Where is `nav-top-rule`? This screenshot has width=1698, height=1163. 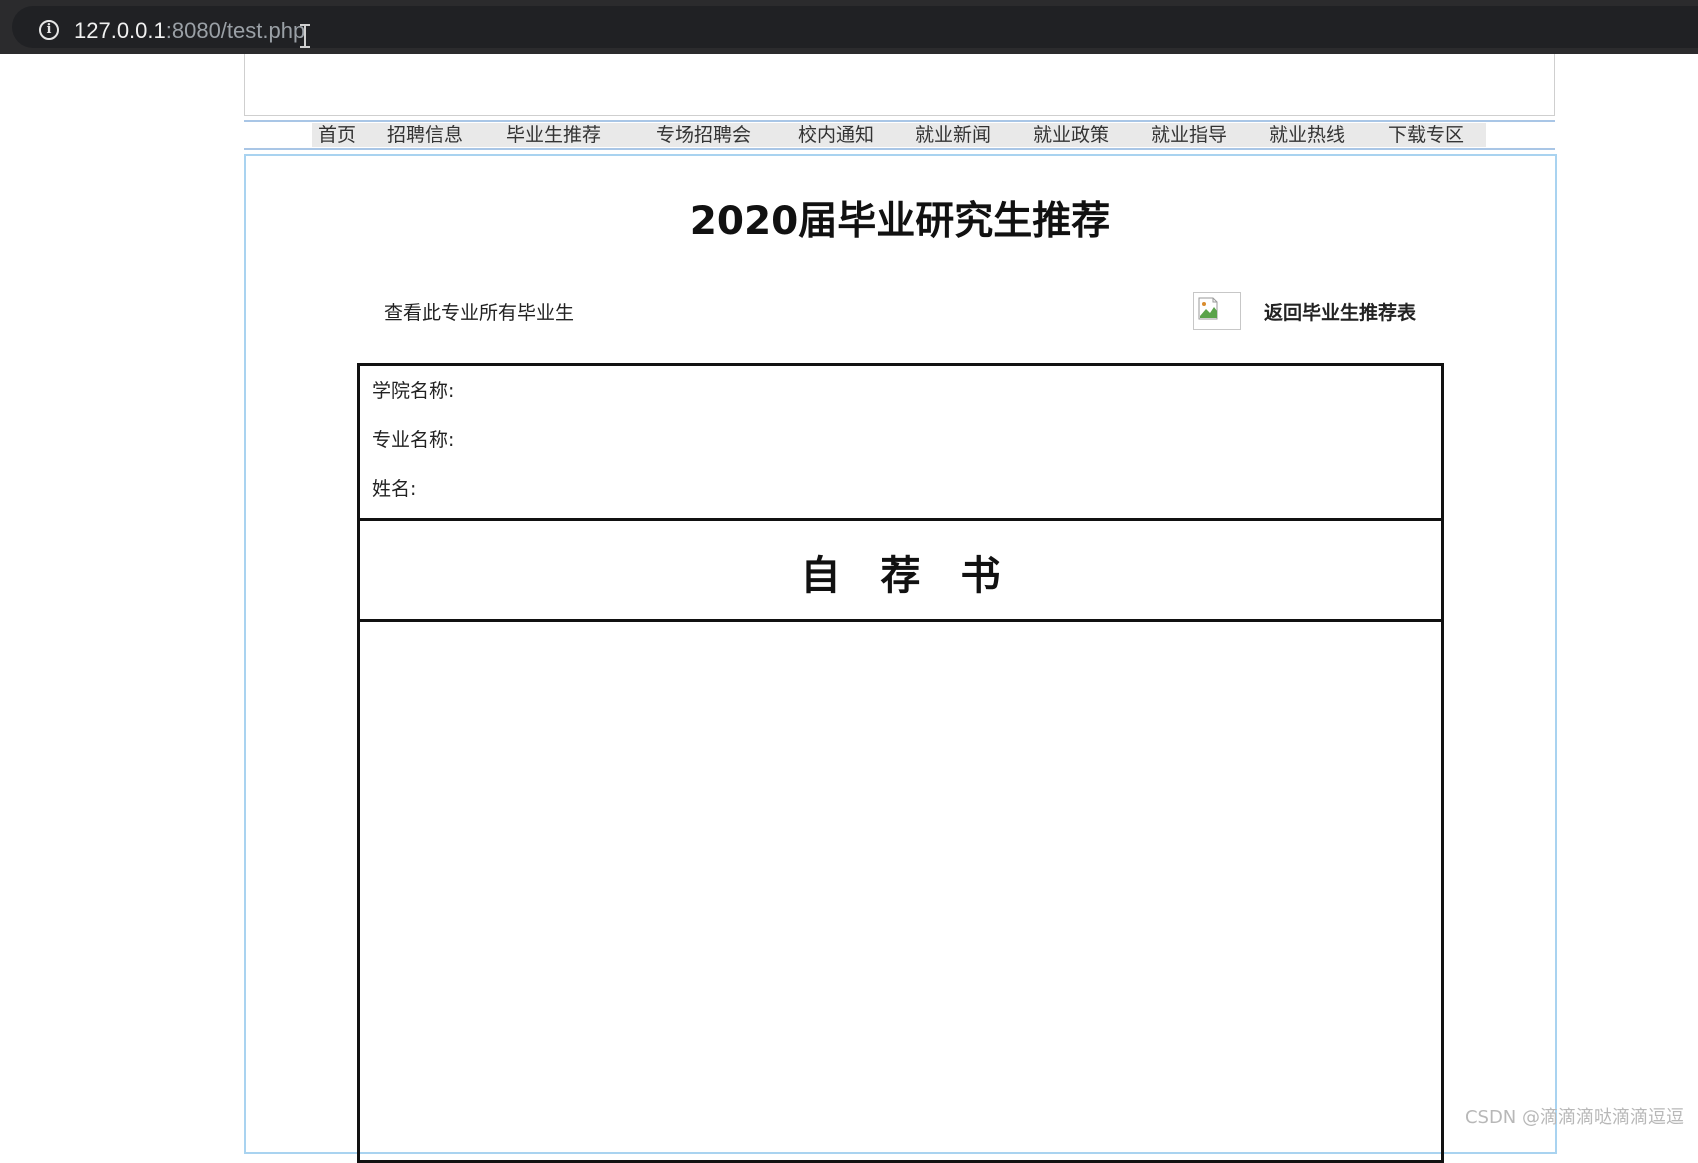 nav-top-rule is located at coordinates (899, 121).